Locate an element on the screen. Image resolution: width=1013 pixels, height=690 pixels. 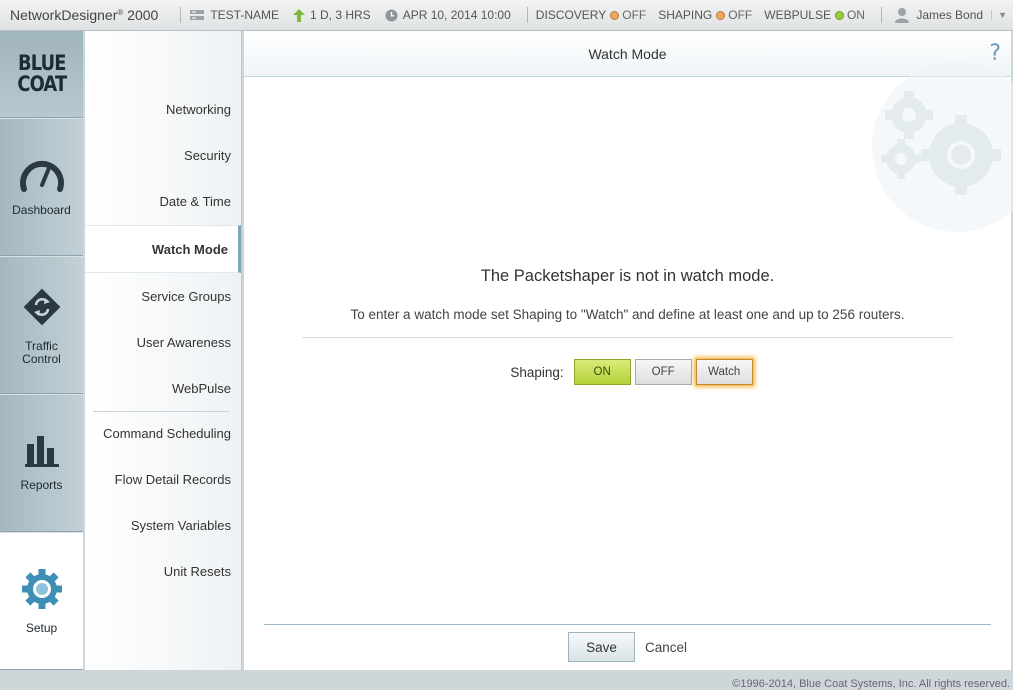
page-title: Watch Mode is located at coordinates (627, 53).